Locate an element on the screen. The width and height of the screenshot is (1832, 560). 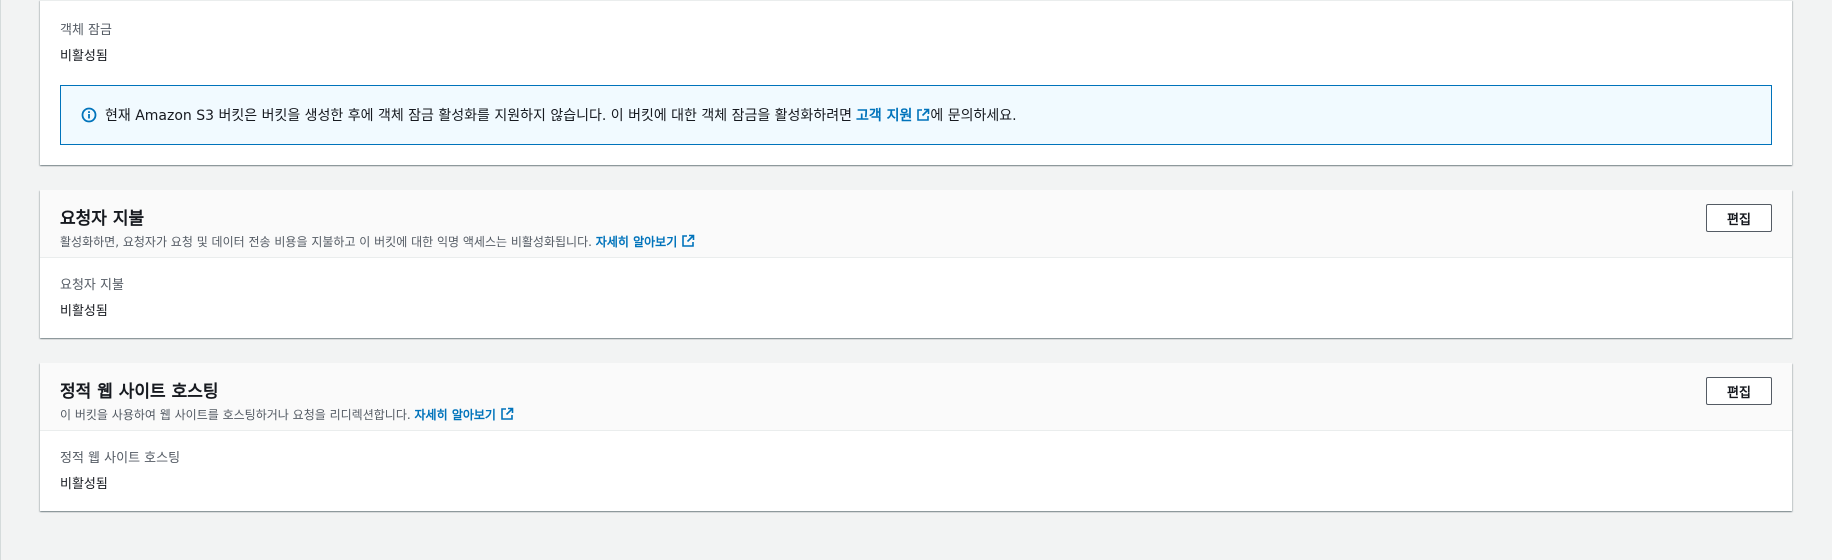
static-hosting-value: 비활성됨 is located at coordinates (84, 484).